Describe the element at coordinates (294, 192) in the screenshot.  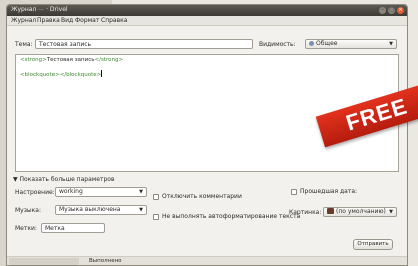
I see `past-date-checkbox` at that location.